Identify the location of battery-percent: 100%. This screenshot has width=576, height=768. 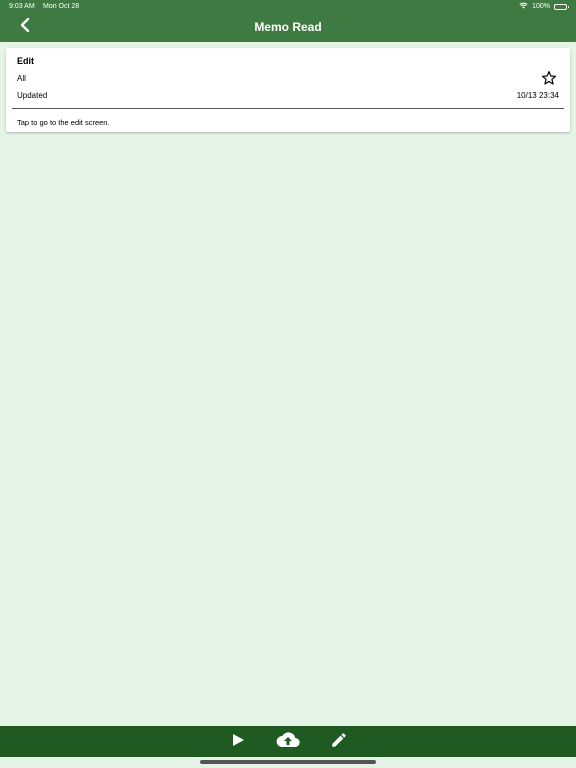
(541, 6).